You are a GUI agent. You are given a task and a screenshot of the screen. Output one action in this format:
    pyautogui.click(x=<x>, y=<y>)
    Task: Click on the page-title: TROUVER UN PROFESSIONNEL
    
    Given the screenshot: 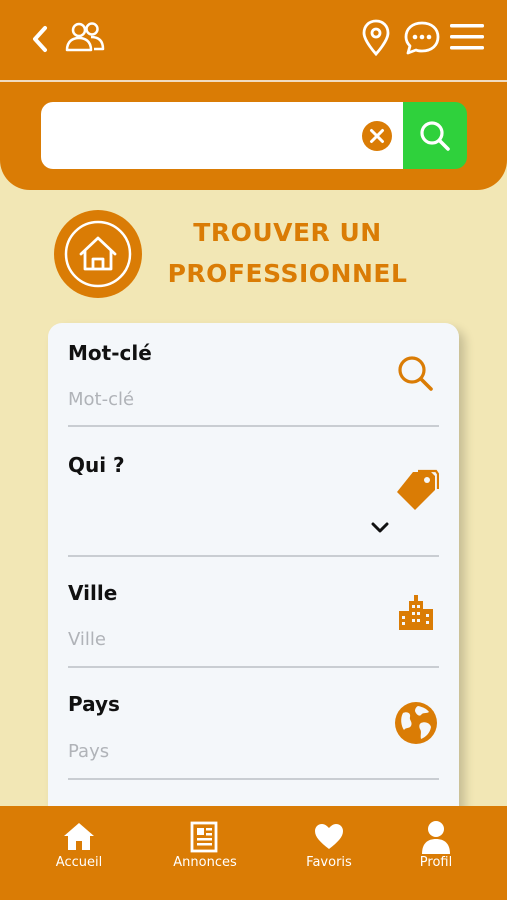 What is the action you would take?
    pyautogui.click(x=287, y=253)
    